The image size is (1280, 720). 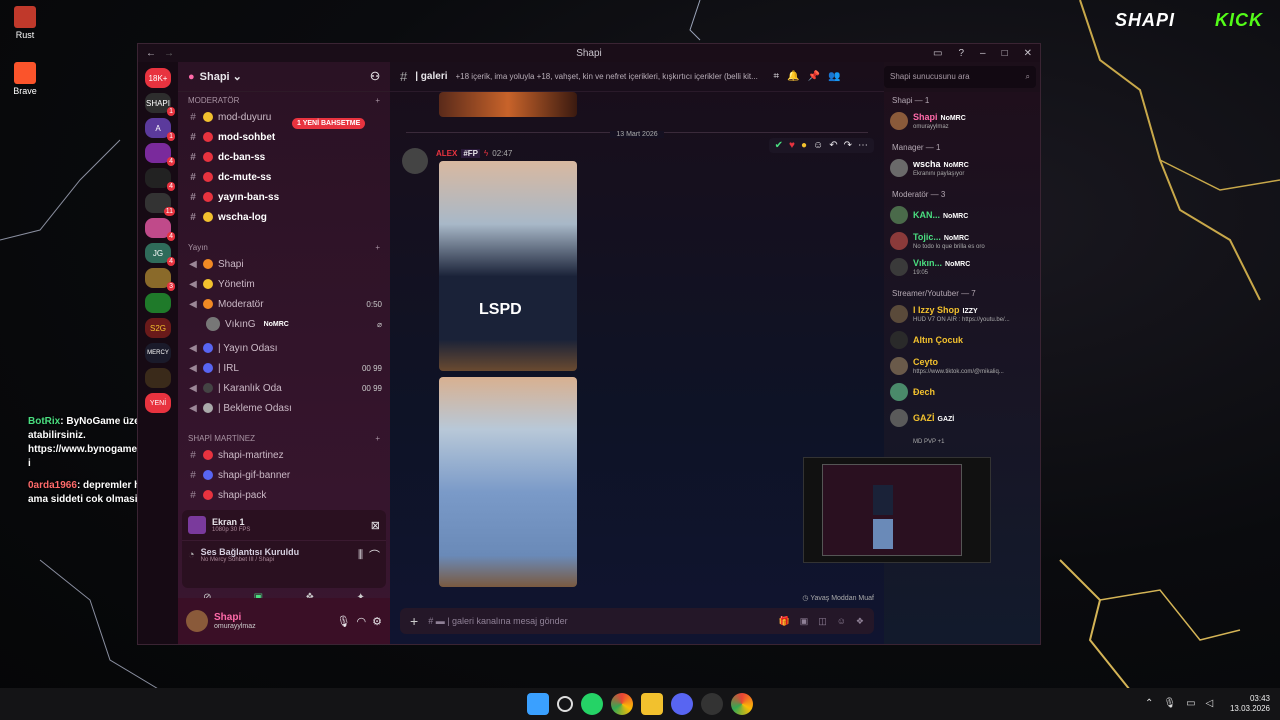 What do you see at coordinates (284, 157) in the screenshot?
I see `channel-dc-ban-ss: # dc-ban-ss` at bounding box center [284, 157].